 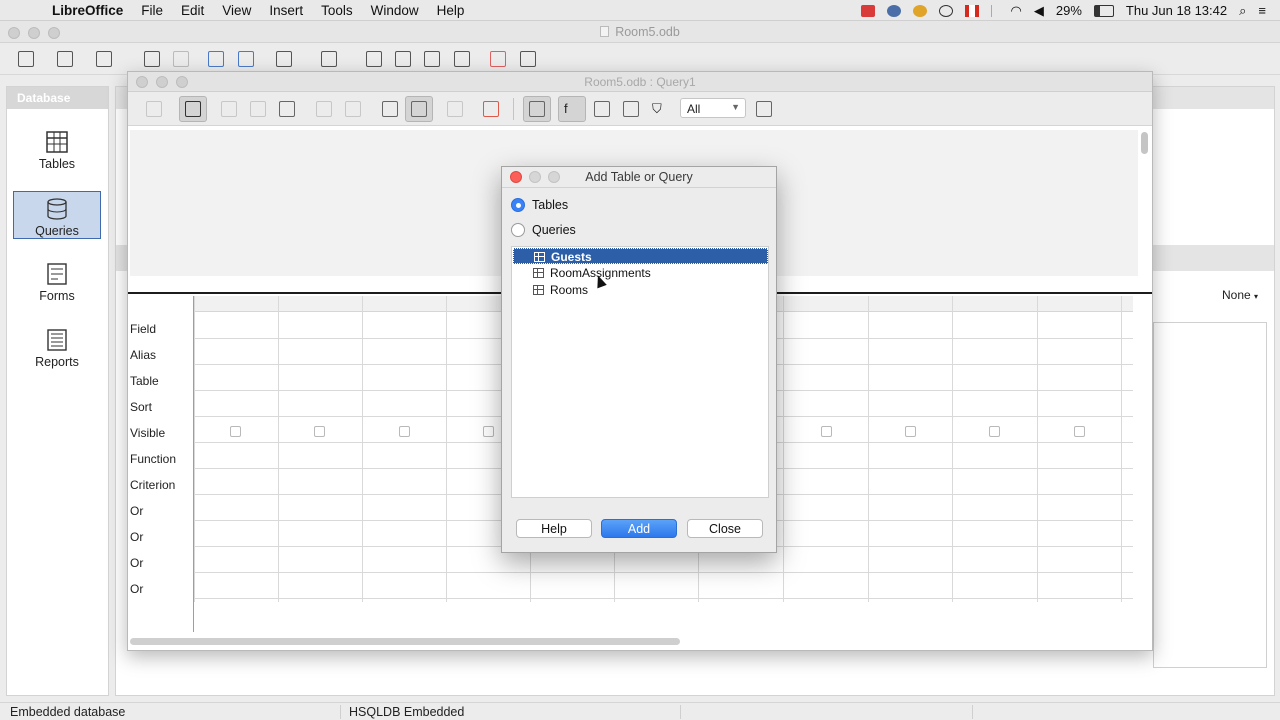 What do you see at coordinates (137, 563) in the screenshot?
I see `row-label-or-3: Or` at bounding box center [137, 563].